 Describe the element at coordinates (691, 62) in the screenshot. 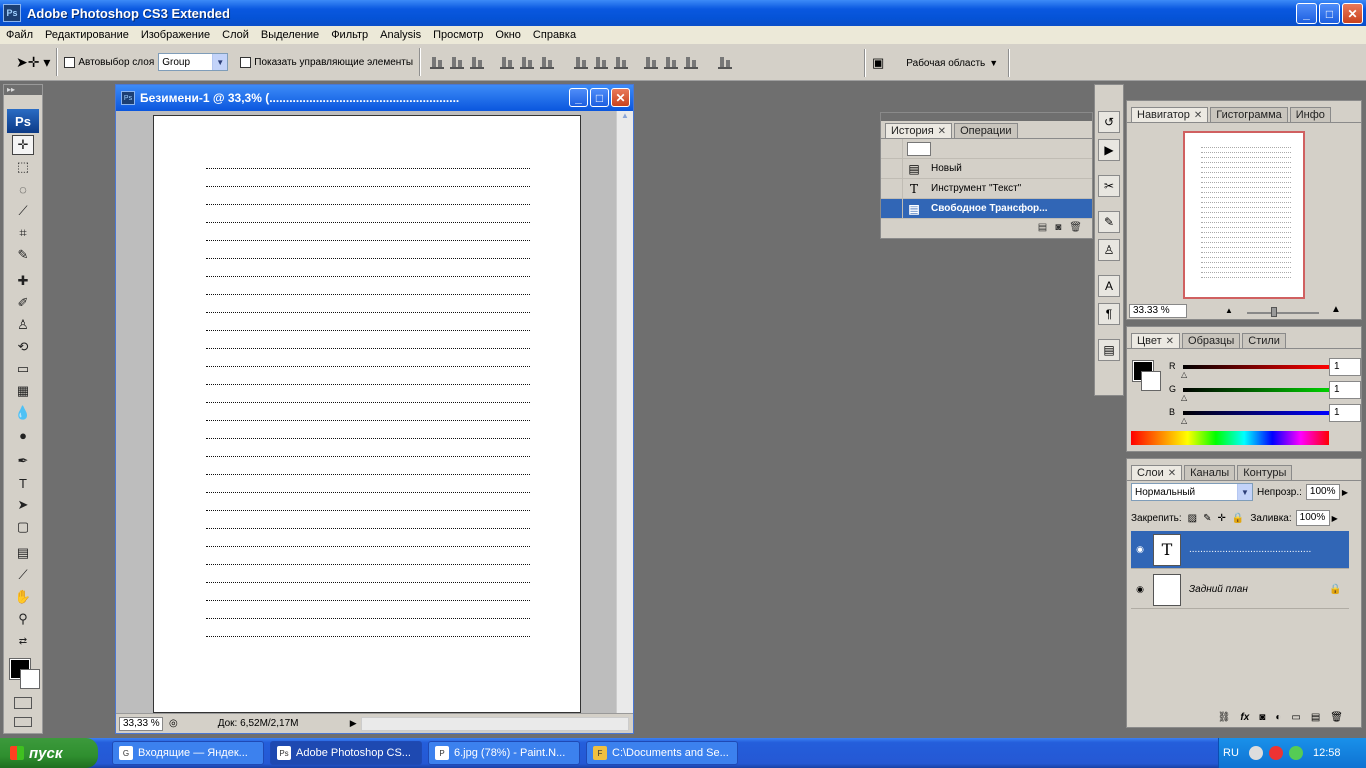

I see `distribute-right-icon` at that location.